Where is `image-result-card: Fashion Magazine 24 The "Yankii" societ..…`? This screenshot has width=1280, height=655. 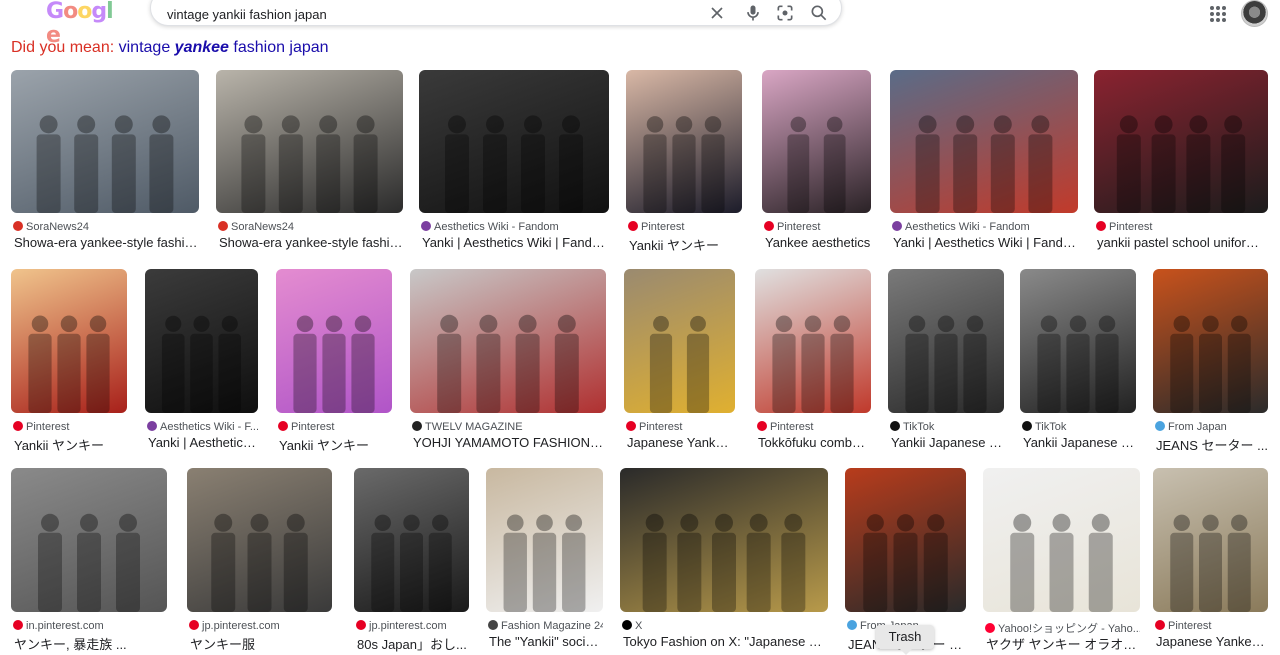
image-result-card: Fashion Magazine 24 The "Yankii" societ..… is located at coordinates (544, 561).